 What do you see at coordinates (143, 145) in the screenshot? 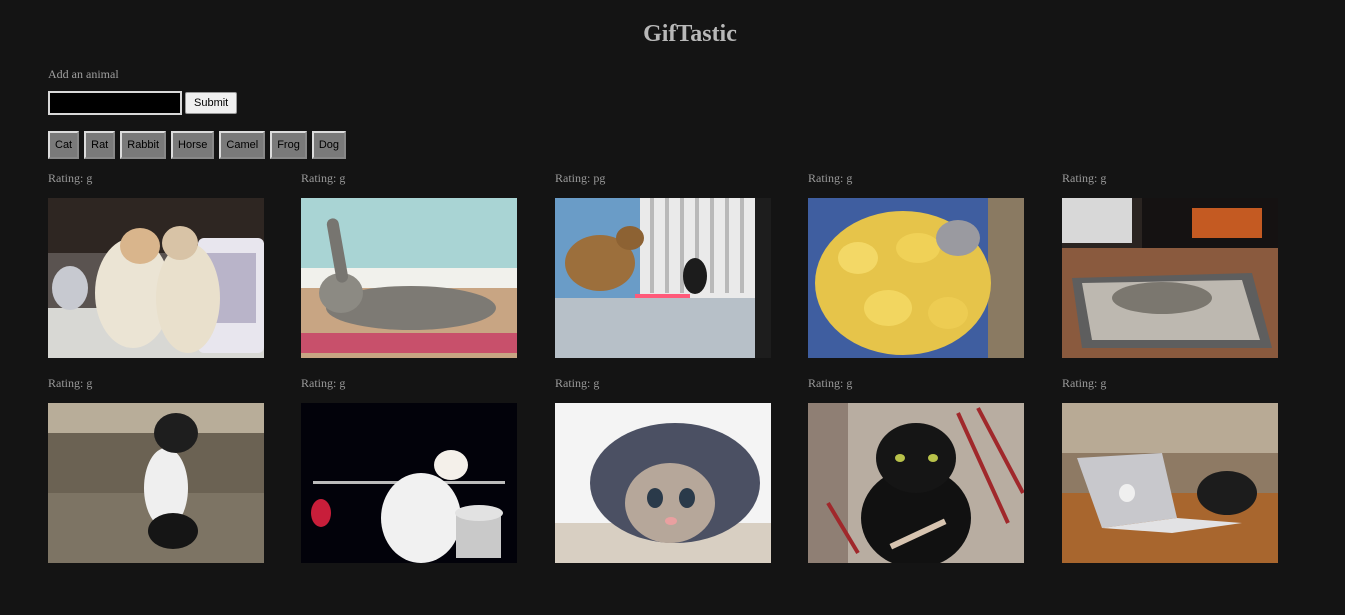
I see `animal-button-rabbit: Rabbit` at bounding box center [143, 145].